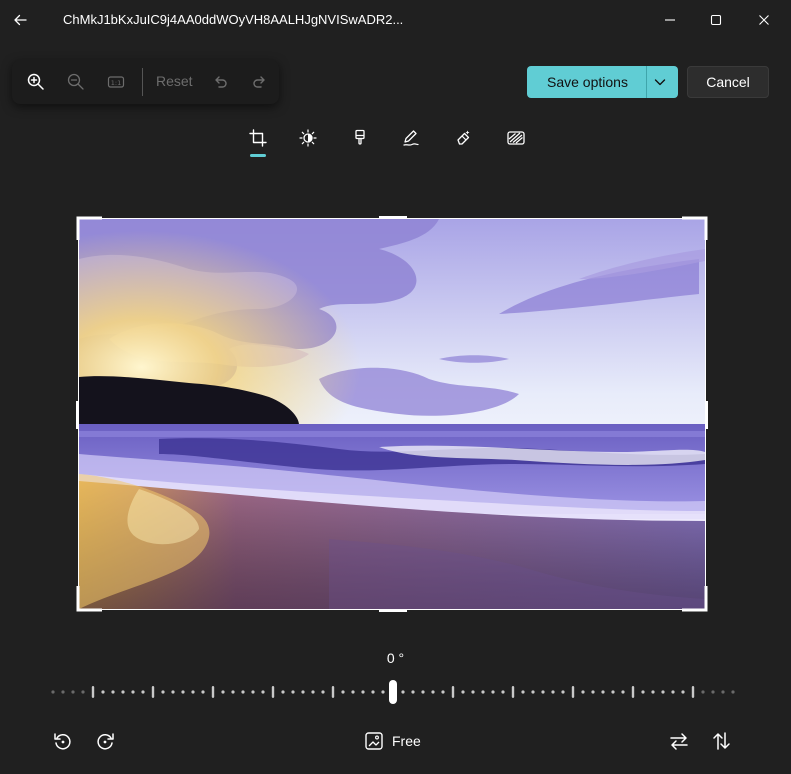 Image resolution: width=791 pixels, height=774 pixels. I want to click on toolbar-divider, so click(142, 82).